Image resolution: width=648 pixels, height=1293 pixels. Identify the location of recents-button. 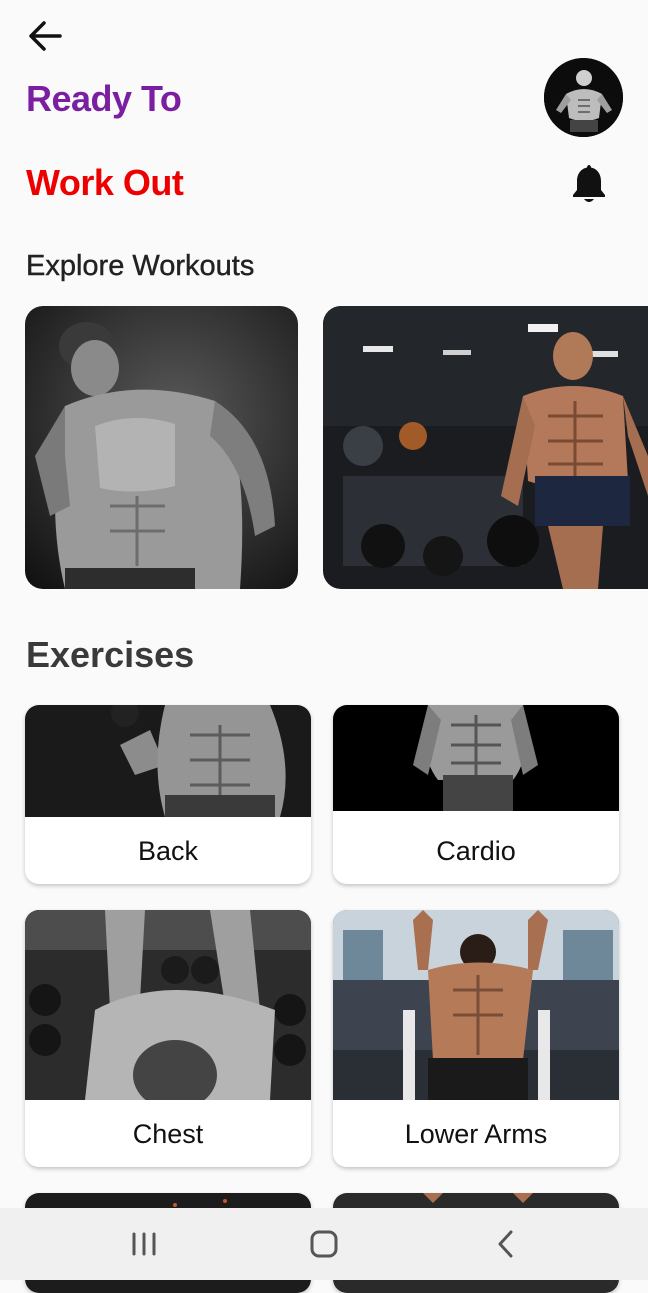
(144, 1244).